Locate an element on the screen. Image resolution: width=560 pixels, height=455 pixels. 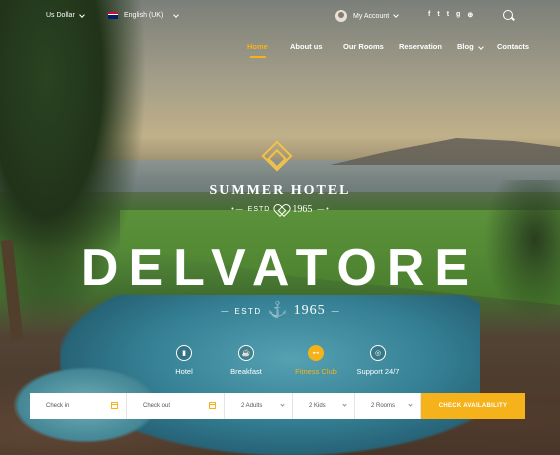
account-label: My Account is located at coordinates (371, 16).